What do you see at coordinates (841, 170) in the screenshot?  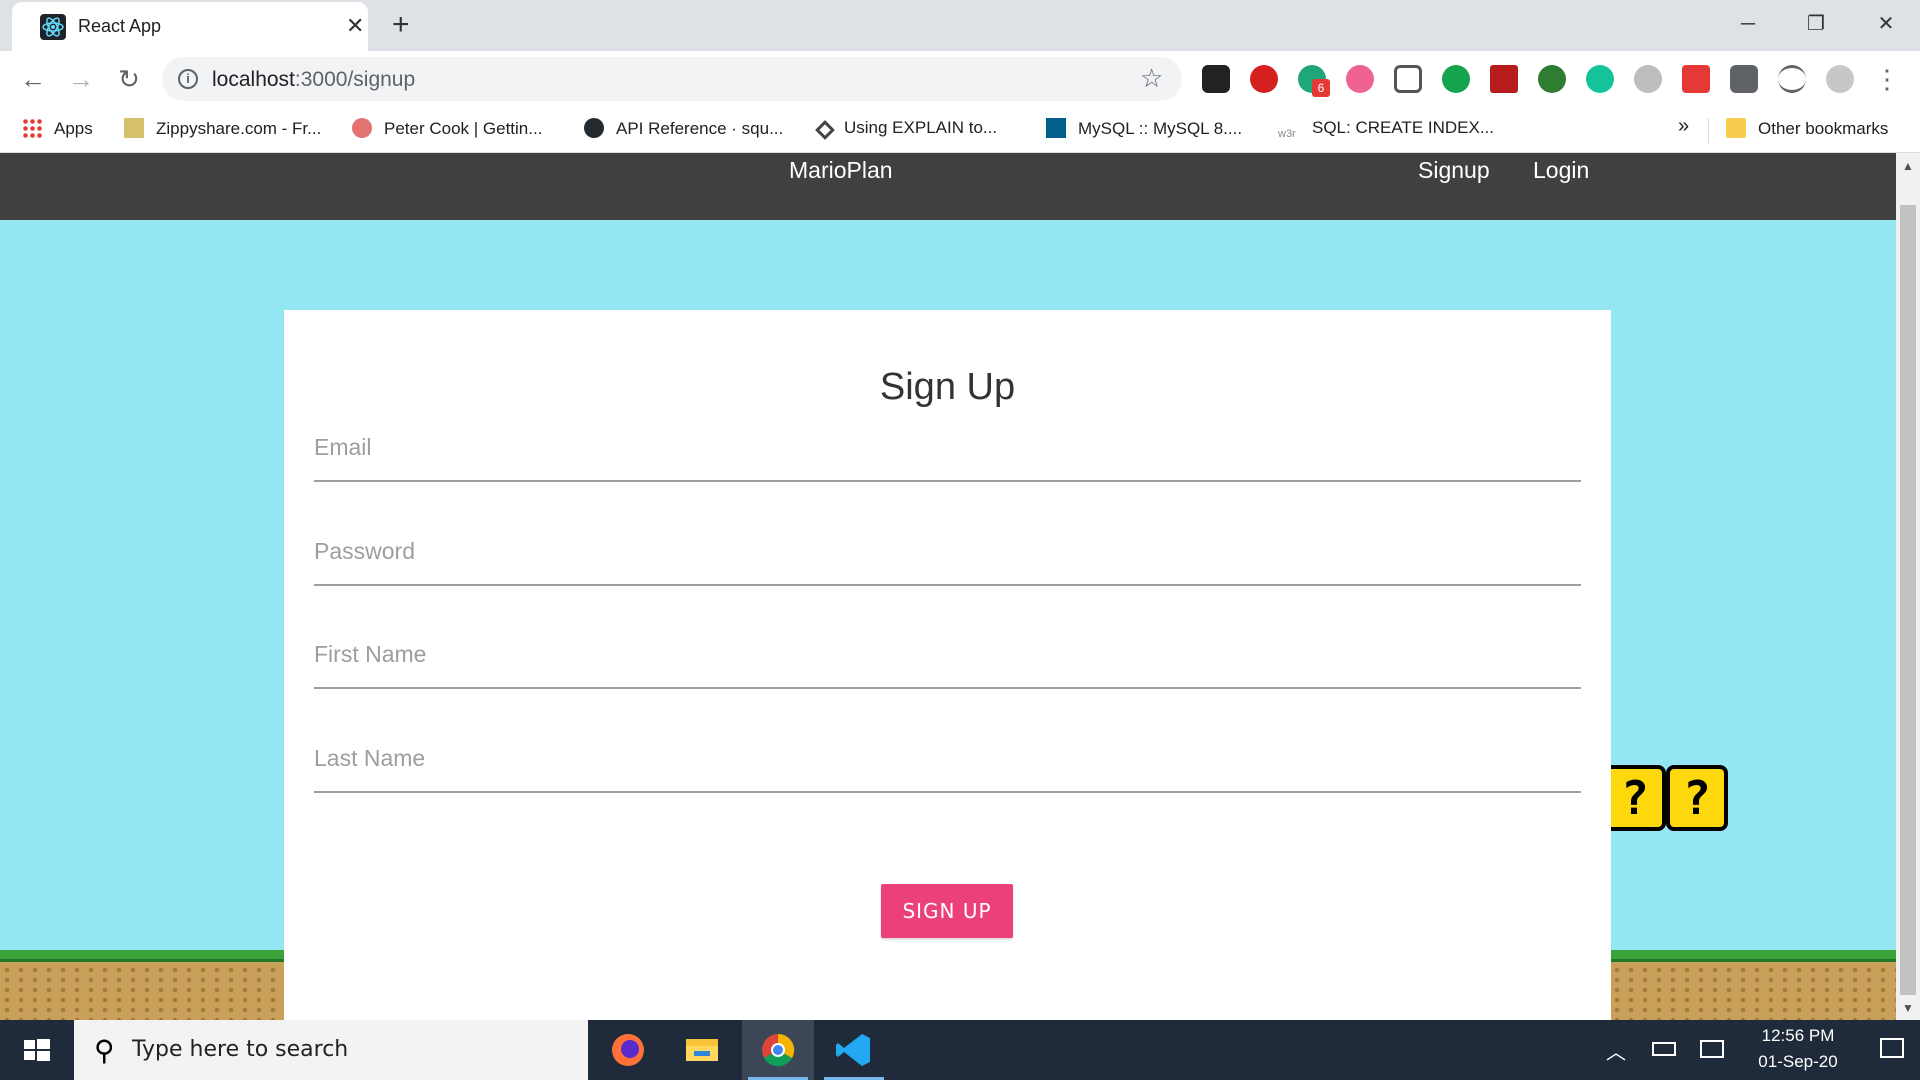 I see `brand-logo: MarioPlan` at bounding box center [841, 170].